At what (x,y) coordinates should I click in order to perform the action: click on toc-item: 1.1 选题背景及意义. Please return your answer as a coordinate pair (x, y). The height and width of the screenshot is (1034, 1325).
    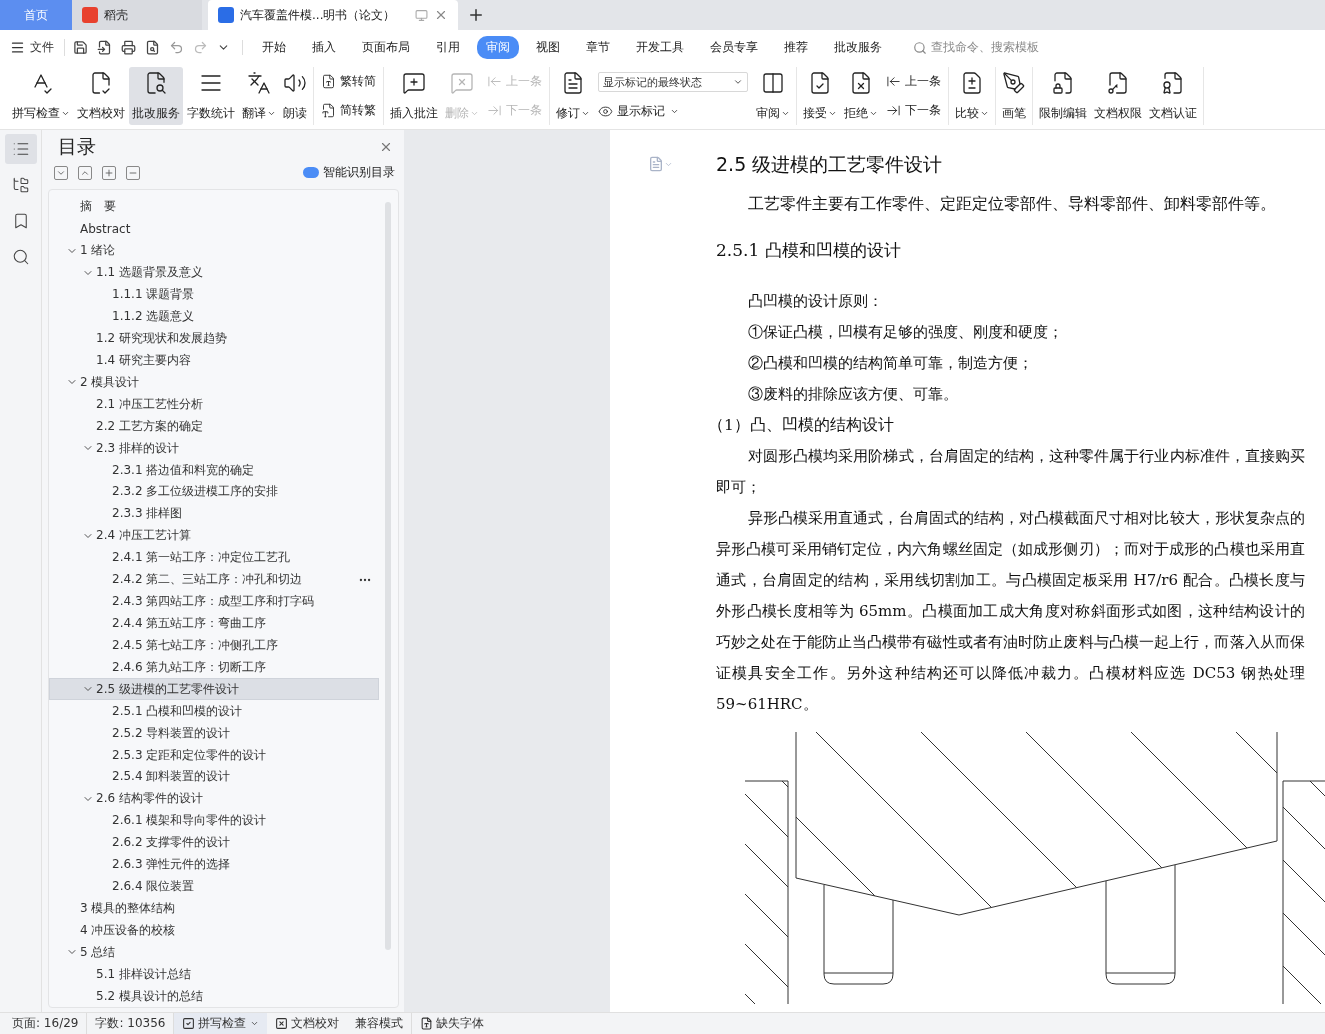
    Looking at the image, I should click on (214, 272).